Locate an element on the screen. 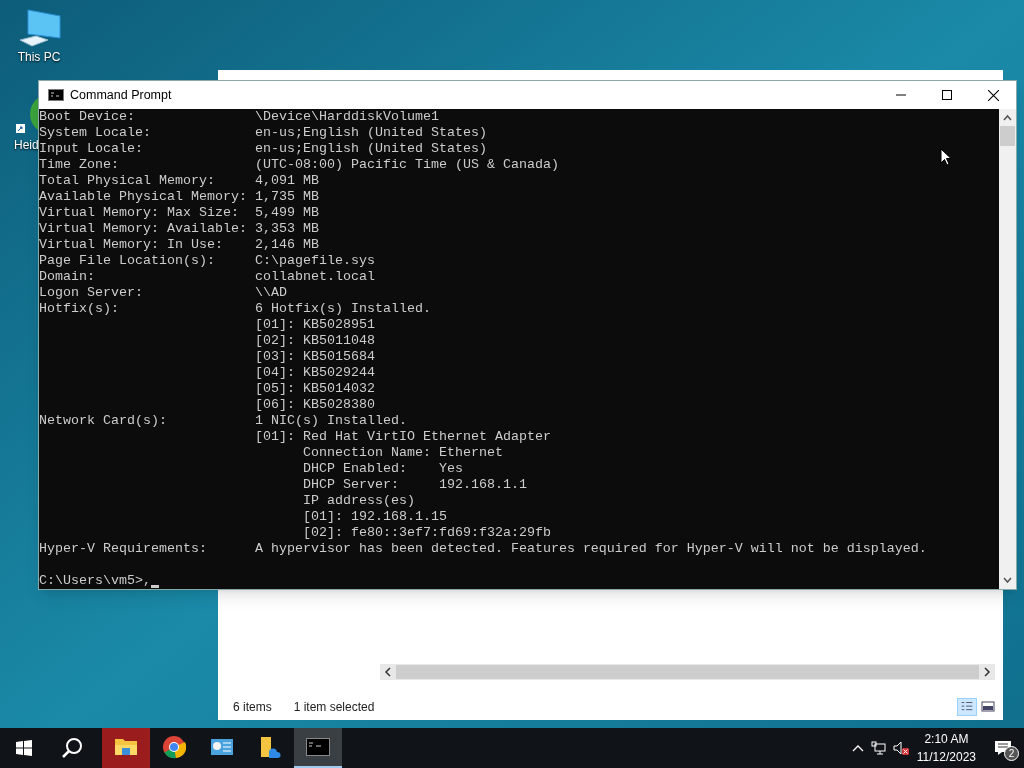  console-line: [01]: 192.168.1.15 is located at coordinates (374, 517).